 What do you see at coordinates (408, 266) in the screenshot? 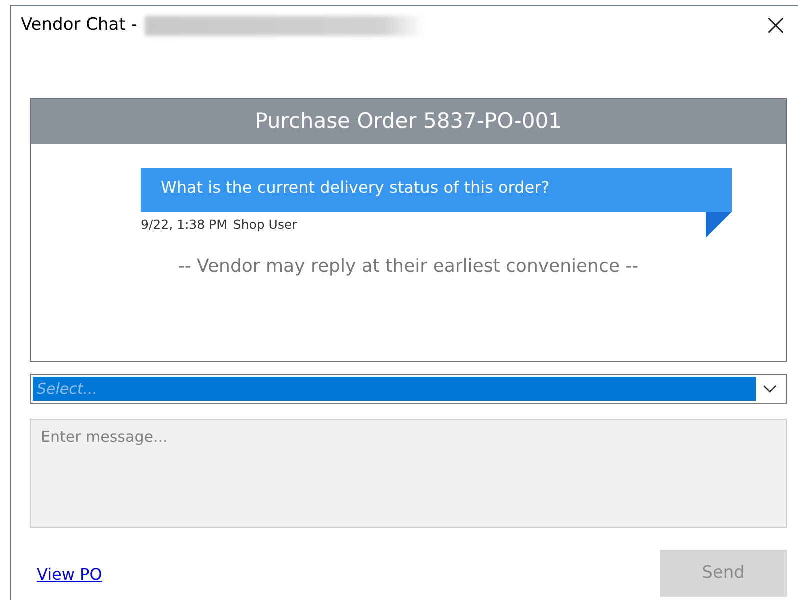
I see `reply-notice: -- Vendor may reply at their earliest convenience --` at bounding box center [408, 266].